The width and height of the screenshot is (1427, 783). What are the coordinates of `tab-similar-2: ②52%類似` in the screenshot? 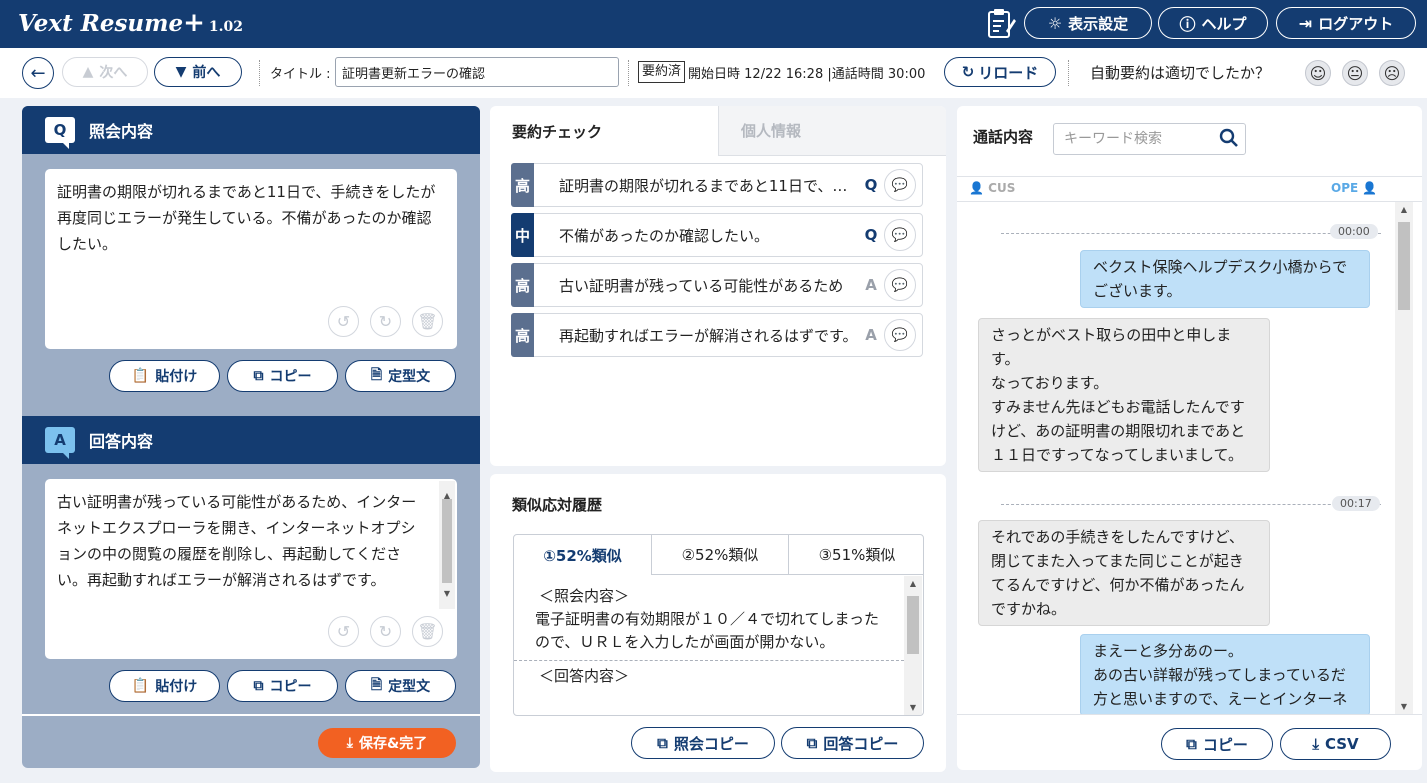 It's located at (719, 555).